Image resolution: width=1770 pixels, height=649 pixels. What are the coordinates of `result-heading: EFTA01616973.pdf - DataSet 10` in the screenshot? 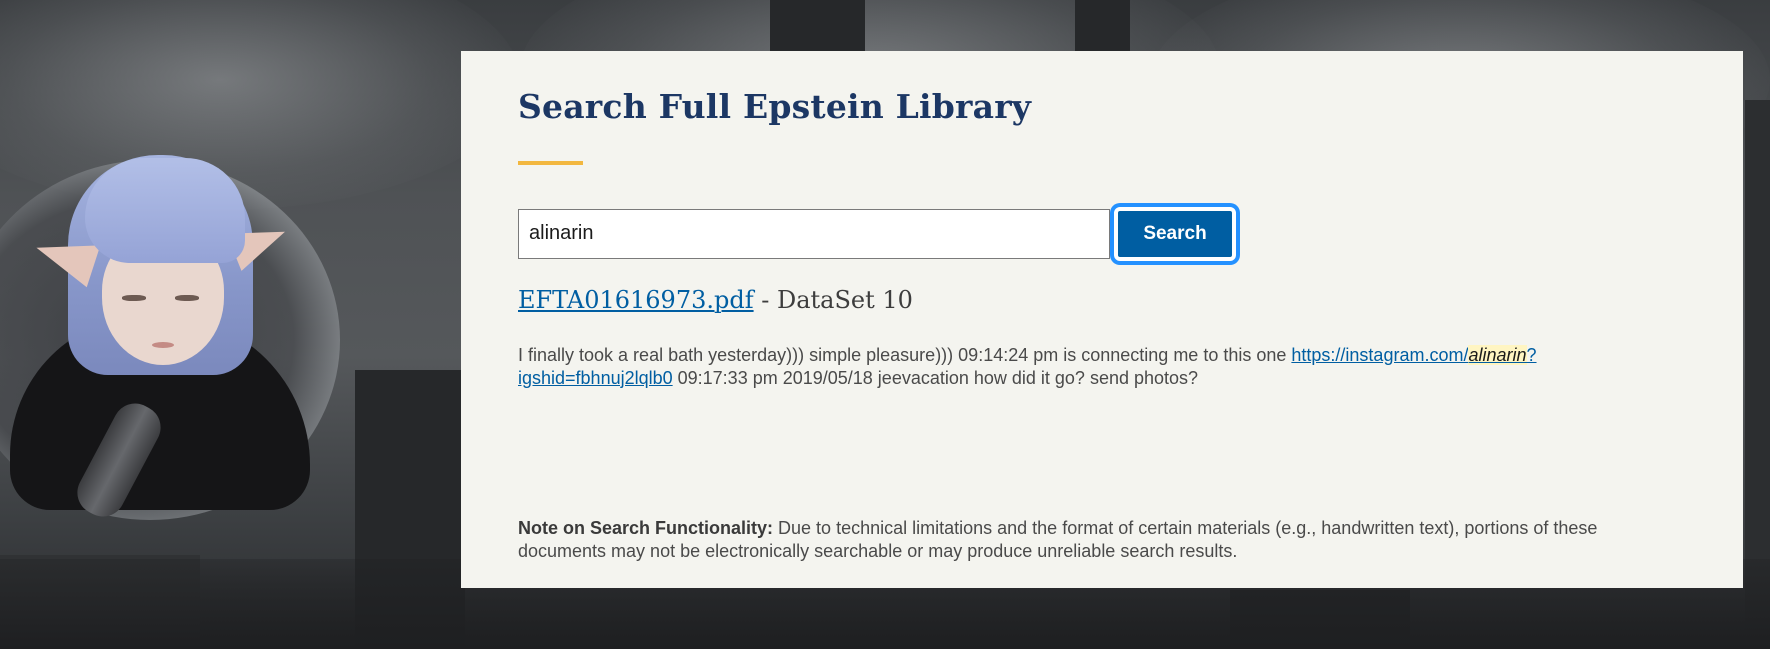 It's located at (1102, 300).